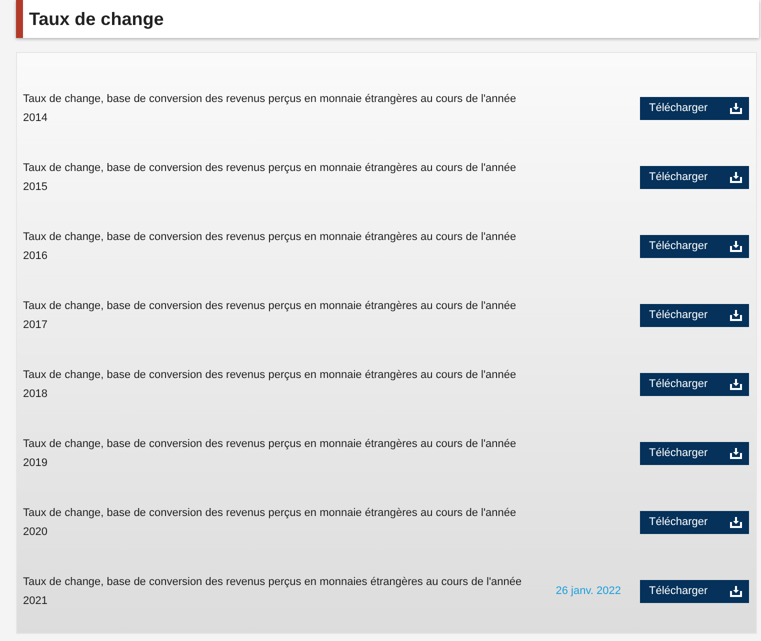  Describe the element at coordinates (270, 523) in the screenshot. I see `document-description: Taux de change, base de conversion des revenus perçus en monnaie étrangères au cours de l'année 2020` at that location.